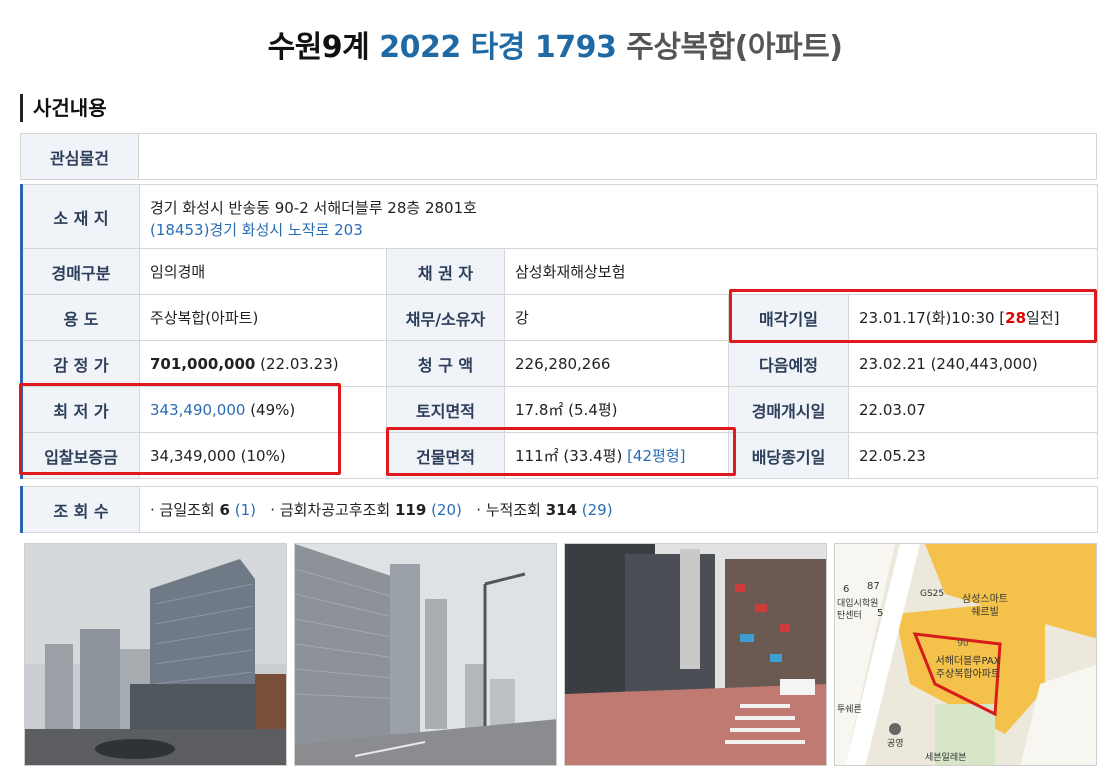  Describe the element at coordinates (656, 456) in the screenshot. I see `pyeong-type-link: [42평형]` at that location.